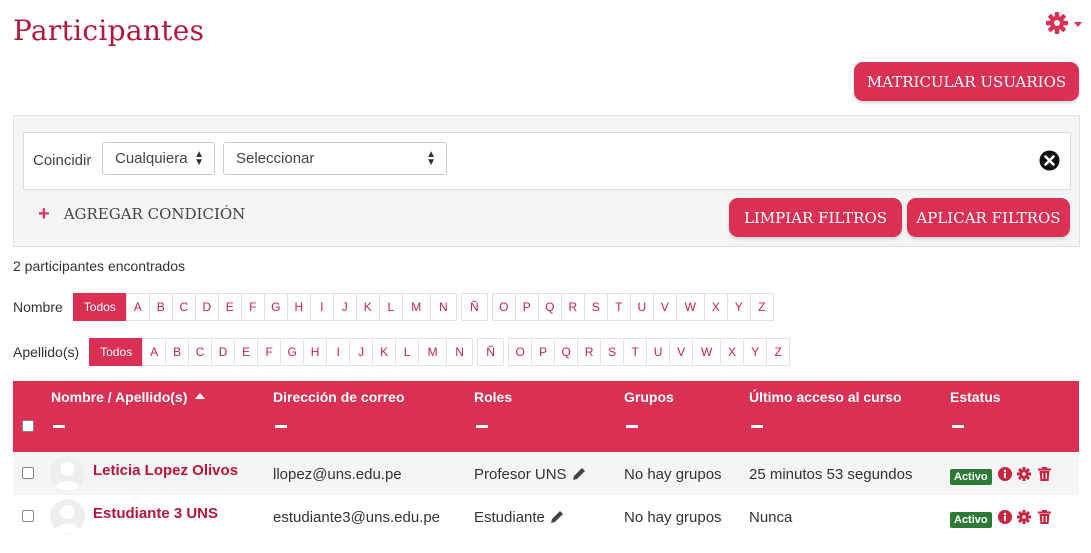 The width and height of the screenshot is (1091, 553). I want to click on status-badge: Activo, so click(971, 520).